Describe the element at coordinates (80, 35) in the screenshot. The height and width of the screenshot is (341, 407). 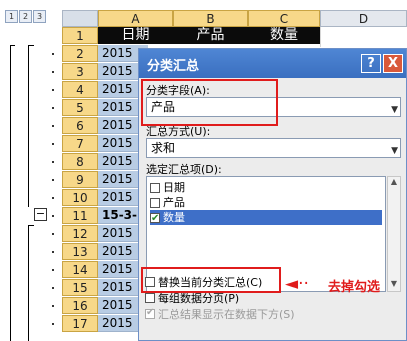
I see `row-header-1: 1` at that location.